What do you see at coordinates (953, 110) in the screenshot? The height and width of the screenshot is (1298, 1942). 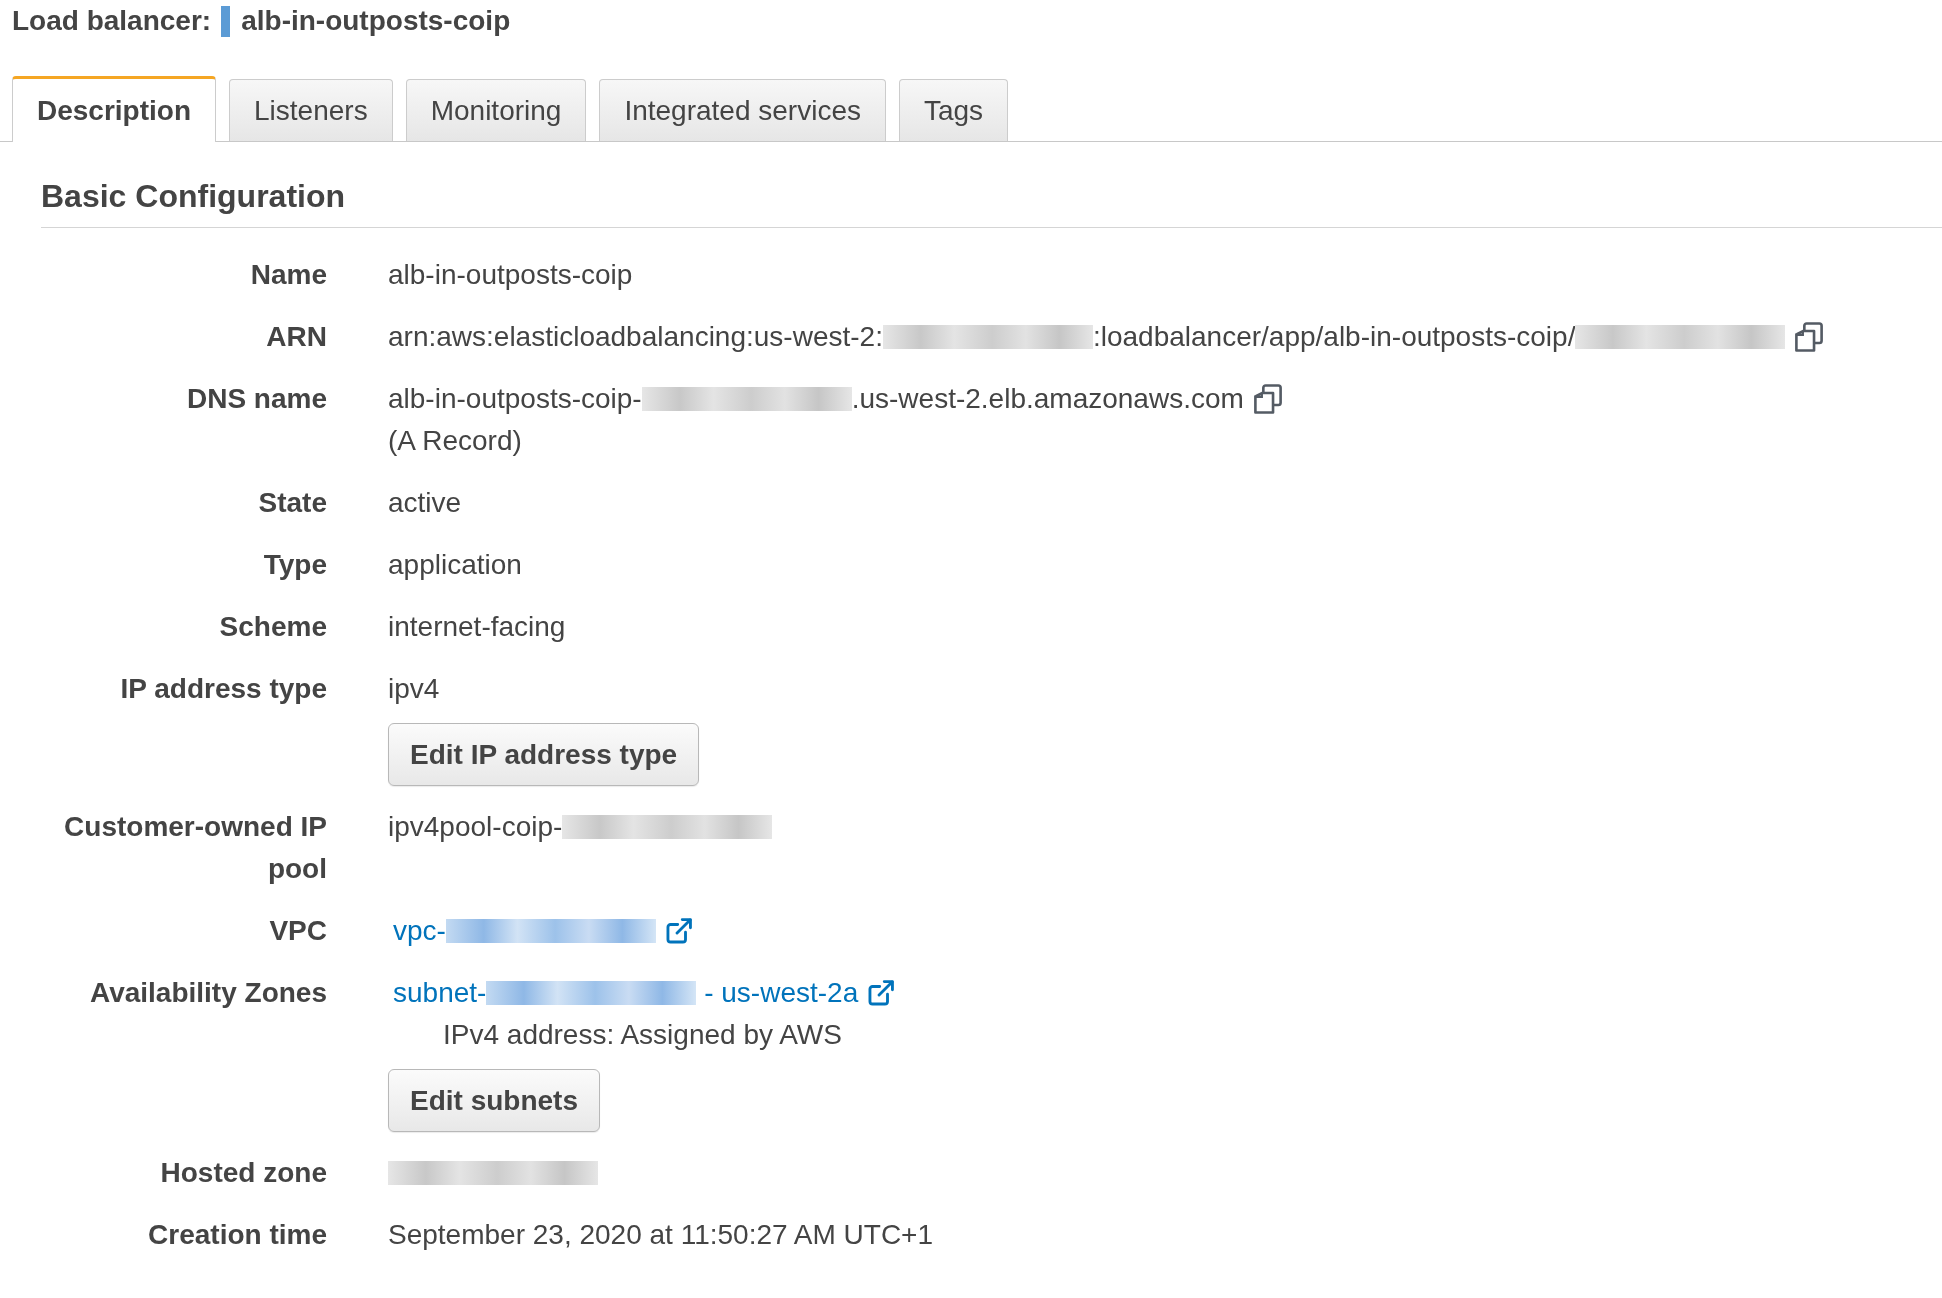 I see `tab: Tags` at bounding box center [953, 110].